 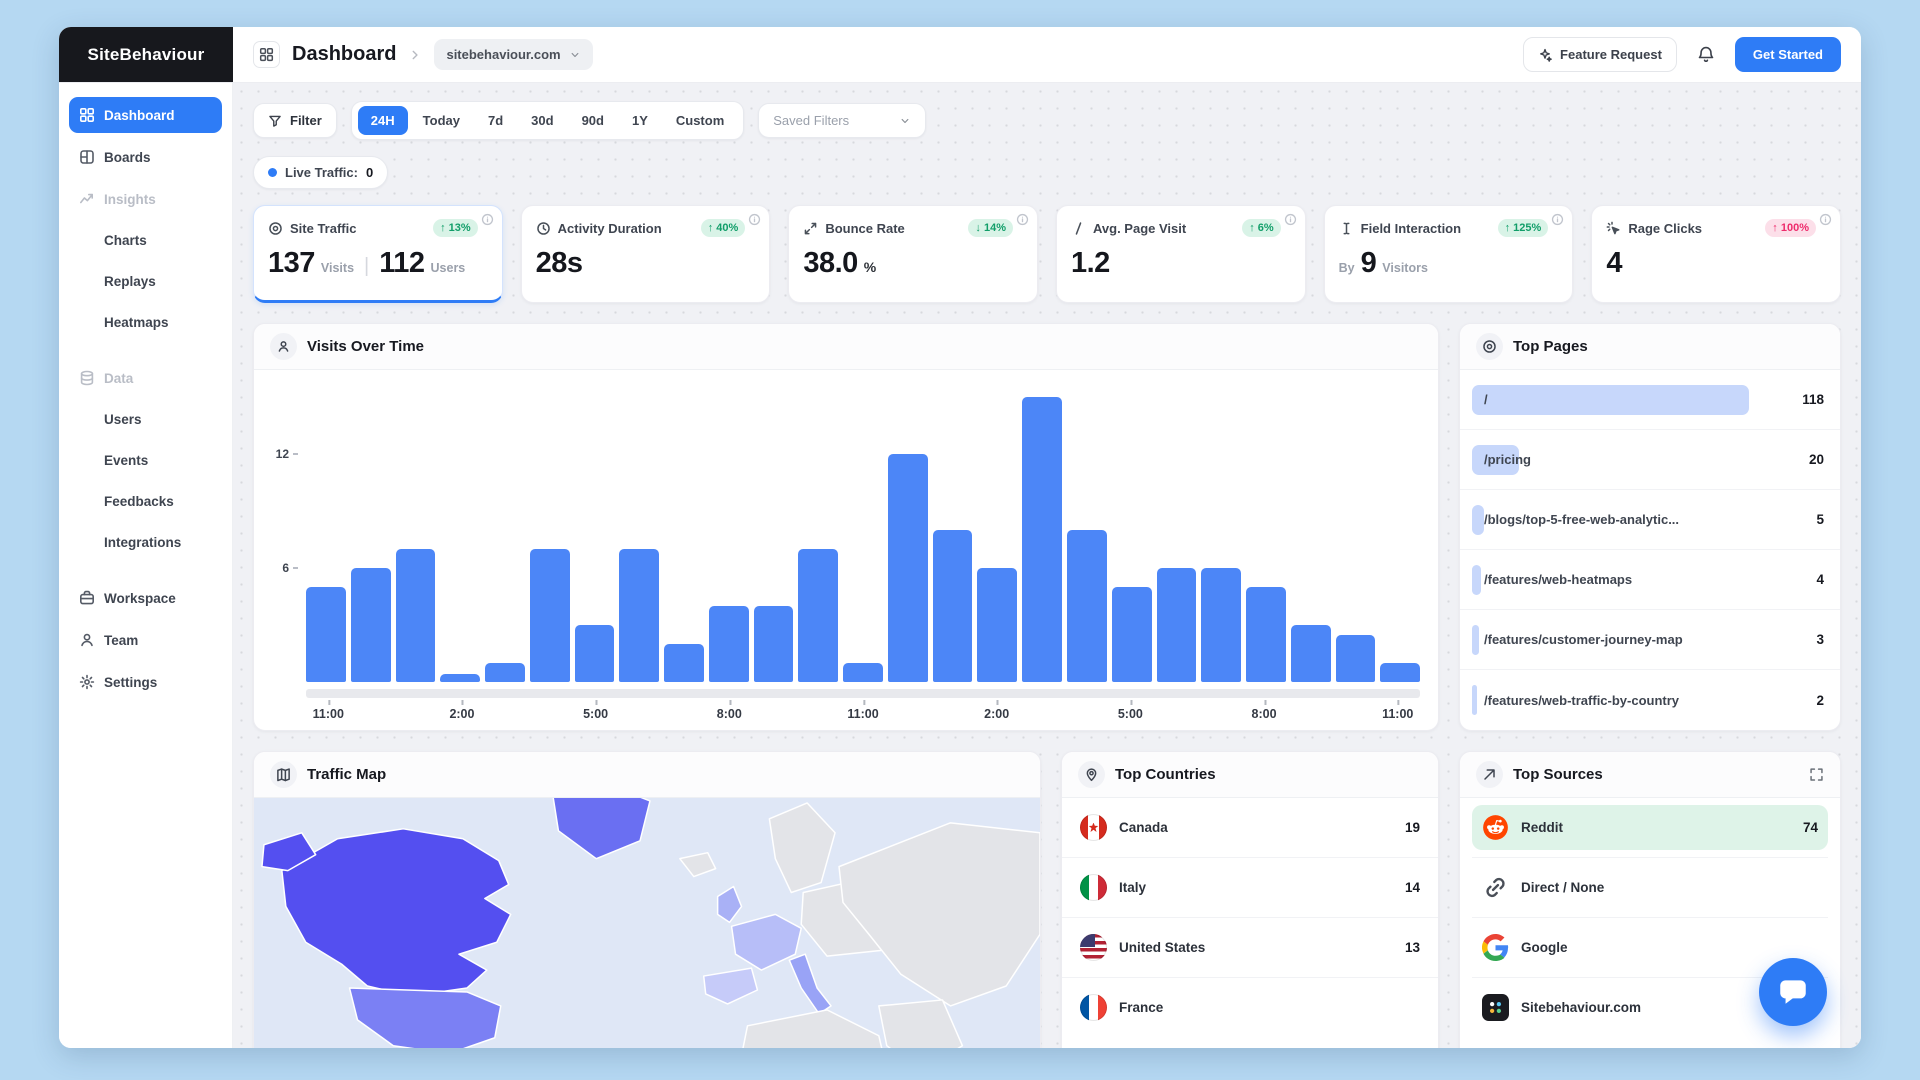 What do you see at coordinates (990, 228) in the screenshot?
I see `trend-badge: ↓ 14%` at bounding box center [990, 228].